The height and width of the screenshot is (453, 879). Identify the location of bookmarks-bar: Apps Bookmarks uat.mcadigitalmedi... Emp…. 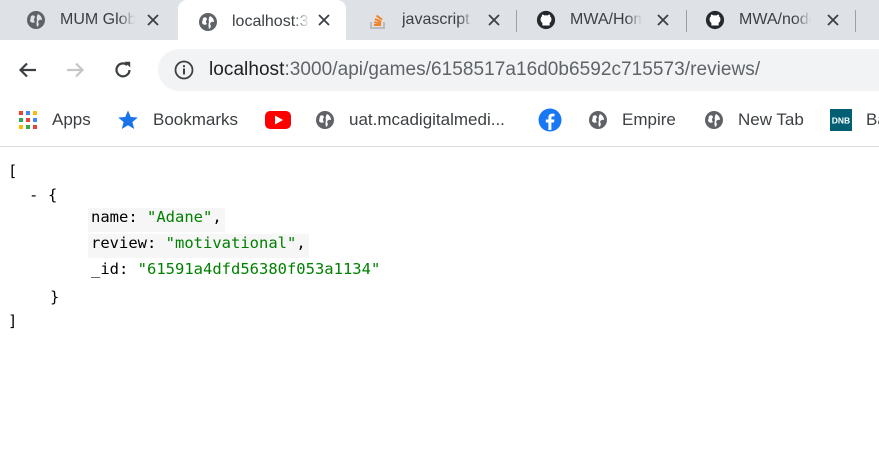
(439, 123).